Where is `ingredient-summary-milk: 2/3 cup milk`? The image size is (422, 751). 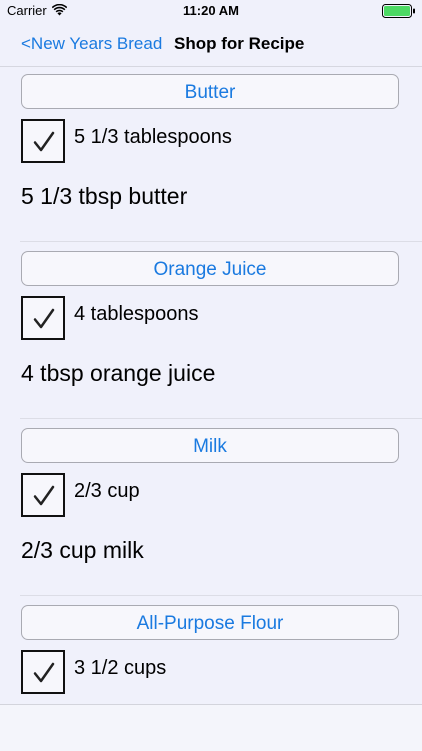 ingredient-summary-milk: 2/3 cup milk is located at coordinates (82, 550).